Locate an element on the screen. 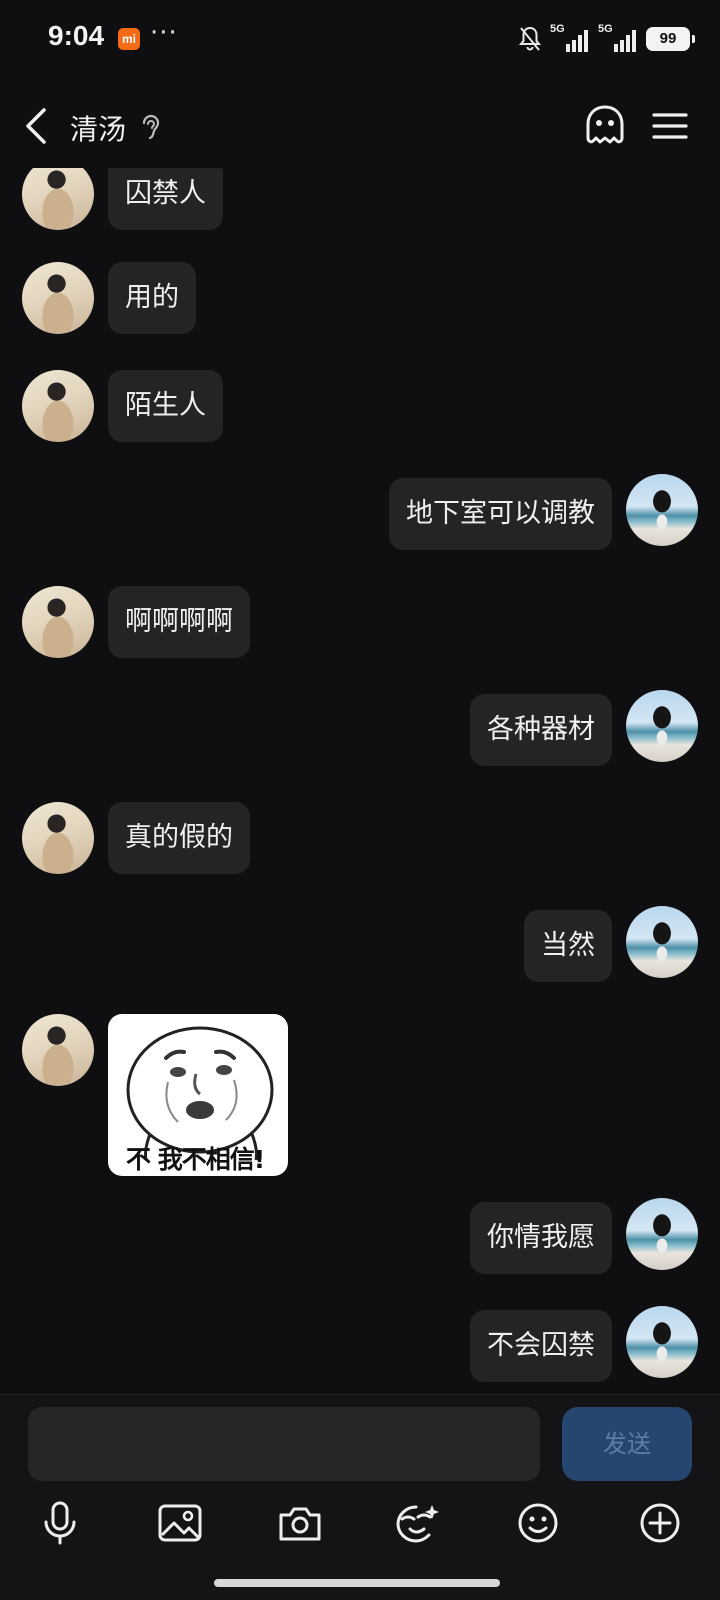 The image size is (720, 1600). message-row-incoming: 真的假的 is located at coordinates (360, 842).